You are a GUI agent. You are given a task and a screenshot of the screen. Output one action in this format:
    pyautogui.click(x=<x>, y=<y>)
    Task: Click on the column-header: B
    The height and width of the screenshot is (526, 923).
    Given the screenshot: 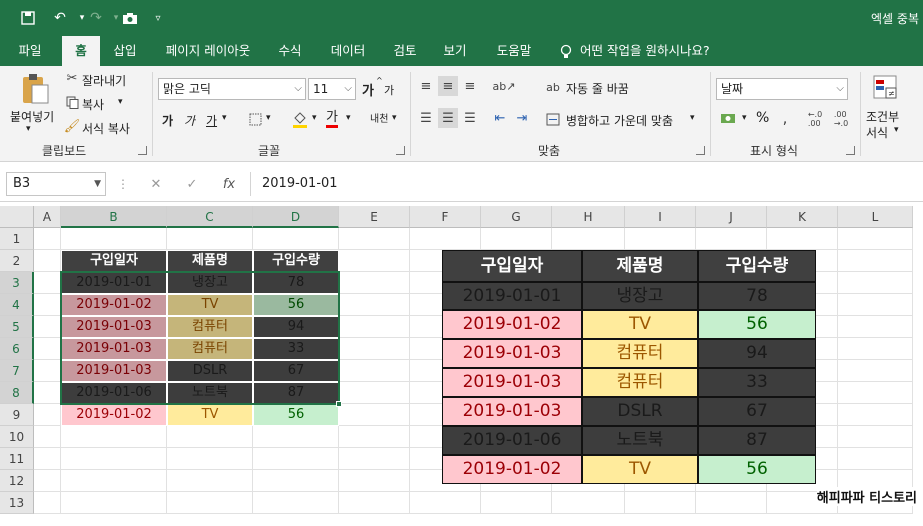 What is the action you would take?
    pyautogui.click(x=114, y=217)
    